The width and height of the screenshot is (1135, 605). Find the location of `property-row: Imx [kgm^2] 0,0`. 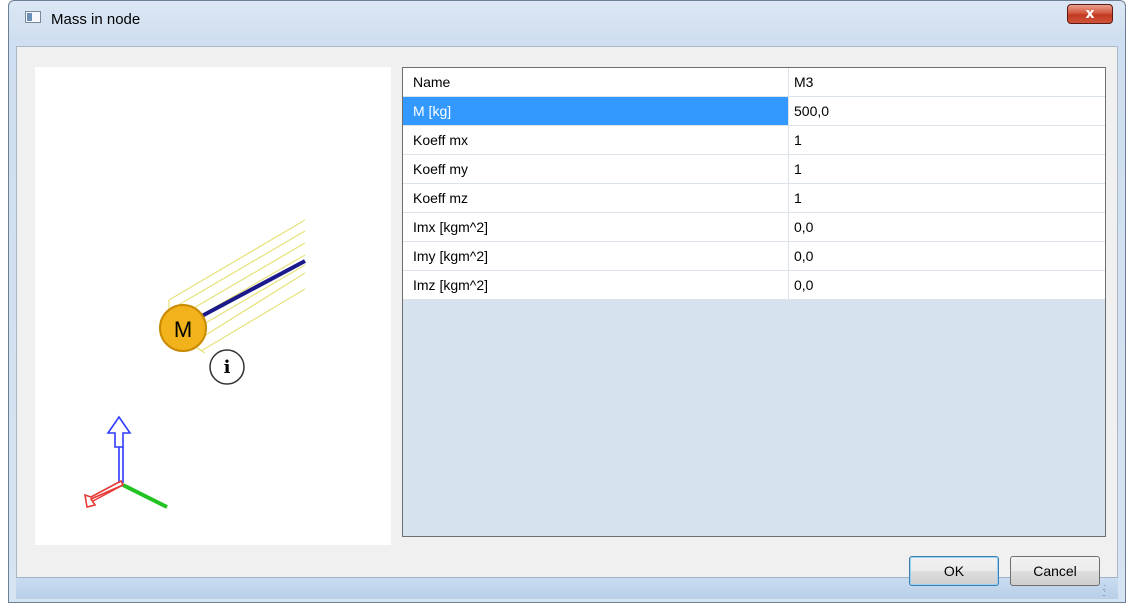

property-row: Imx [kgm^2] 0,0 is located at coordinates (754, 227).